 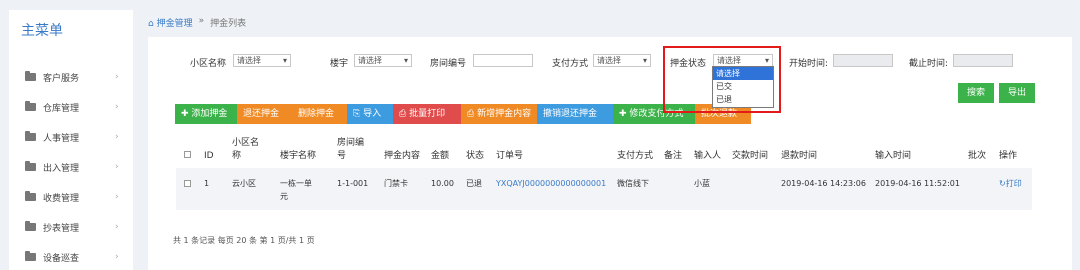 I want to click on sidebar-item-meter: 抄表管理 ›, so click(x=71, y=227).